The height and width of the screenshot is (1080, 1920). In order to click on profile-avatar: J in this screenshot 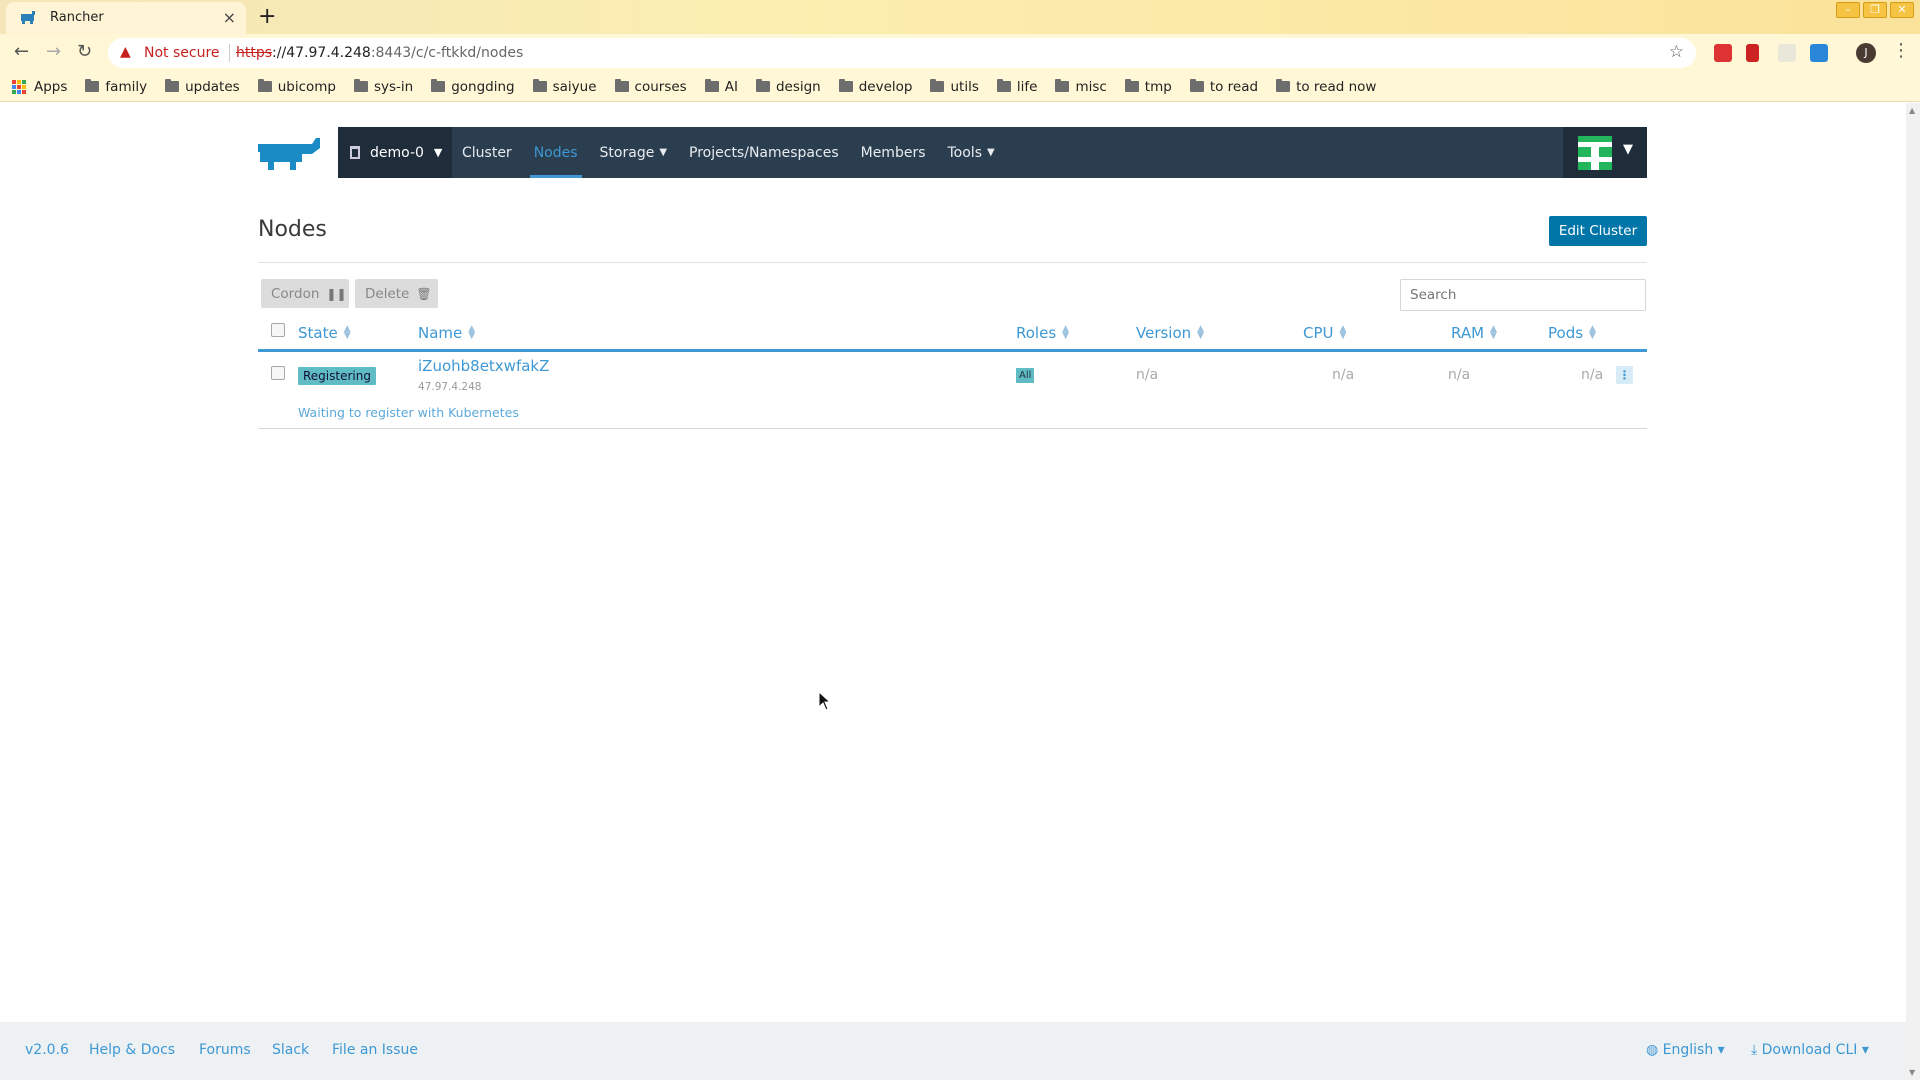, I will do `click(1866, 53)`.